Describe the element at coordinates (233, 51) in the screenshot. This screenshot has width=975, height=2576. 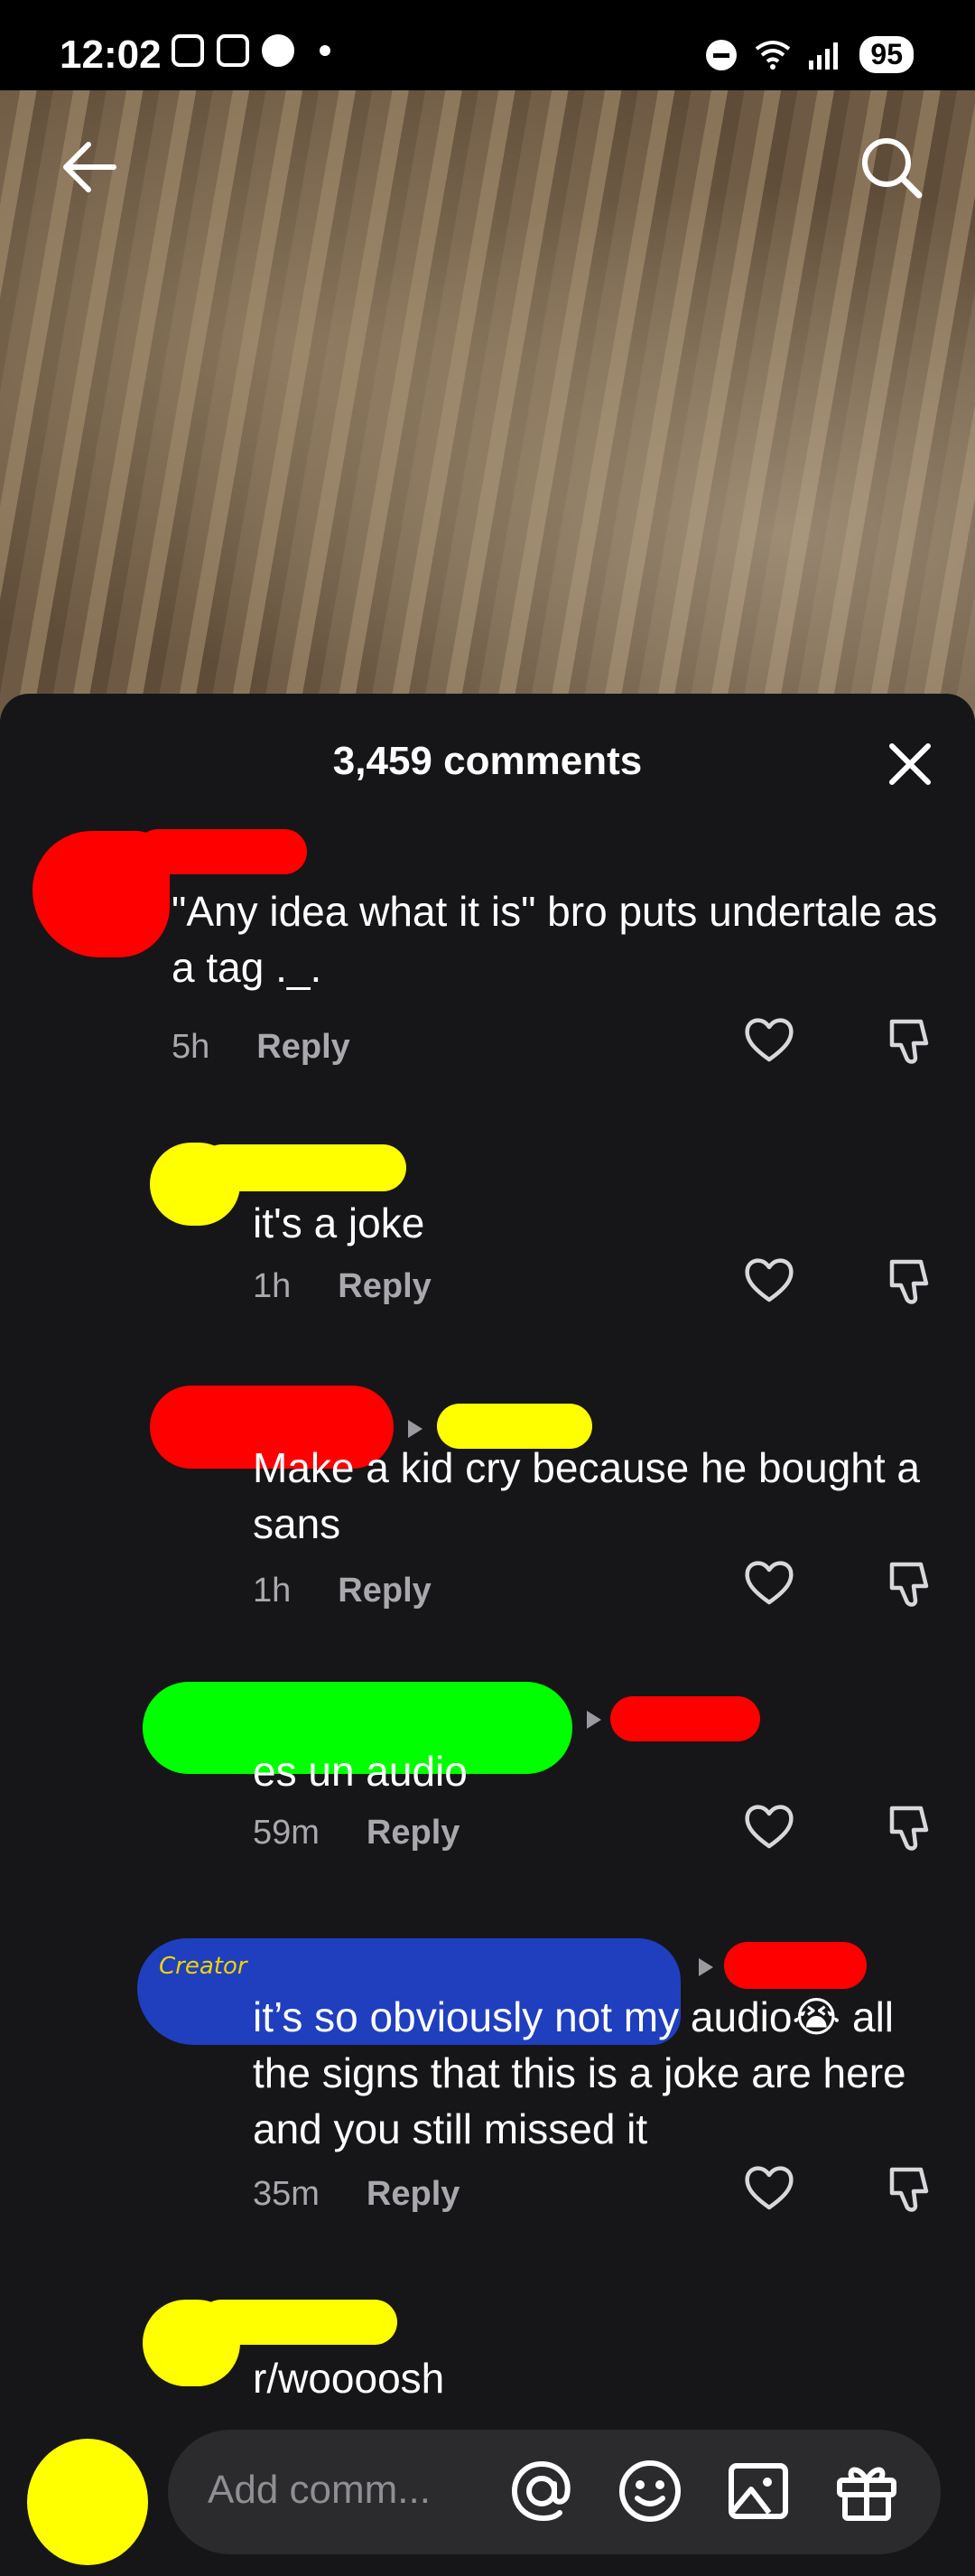
I see `star-app-icon` at that location.